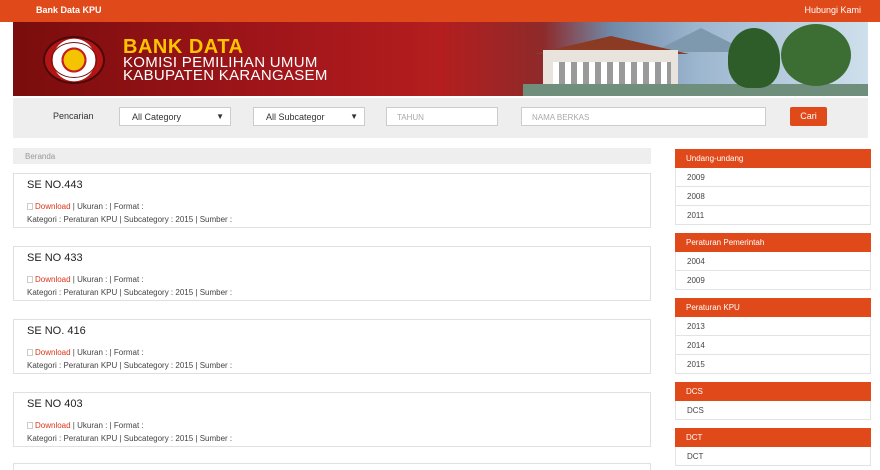  I want to click on search-label: Pencarian, so click(73, 116).